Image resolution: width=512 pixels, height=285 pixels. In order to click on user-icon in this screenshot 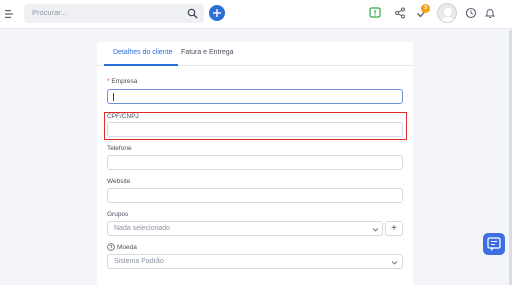, I will do `click(448, 15)`.